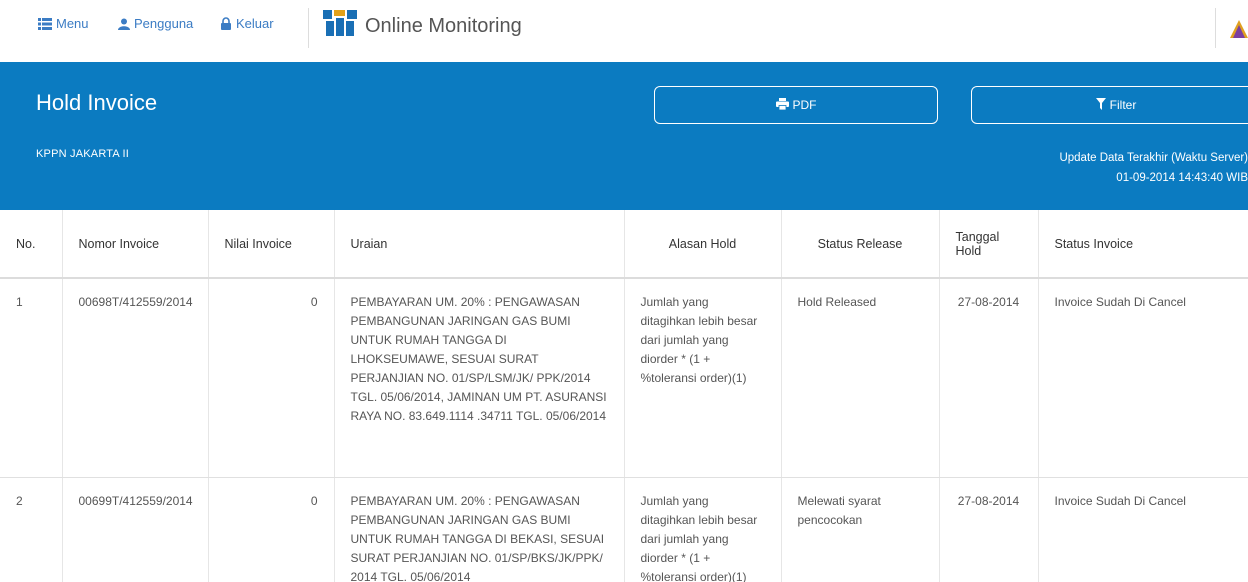 This screenshot has height=582, width=1248. Describe the element at coordinates (989, 244) in the screenshot. I see `column-header: Tanggal Hold` at that location.